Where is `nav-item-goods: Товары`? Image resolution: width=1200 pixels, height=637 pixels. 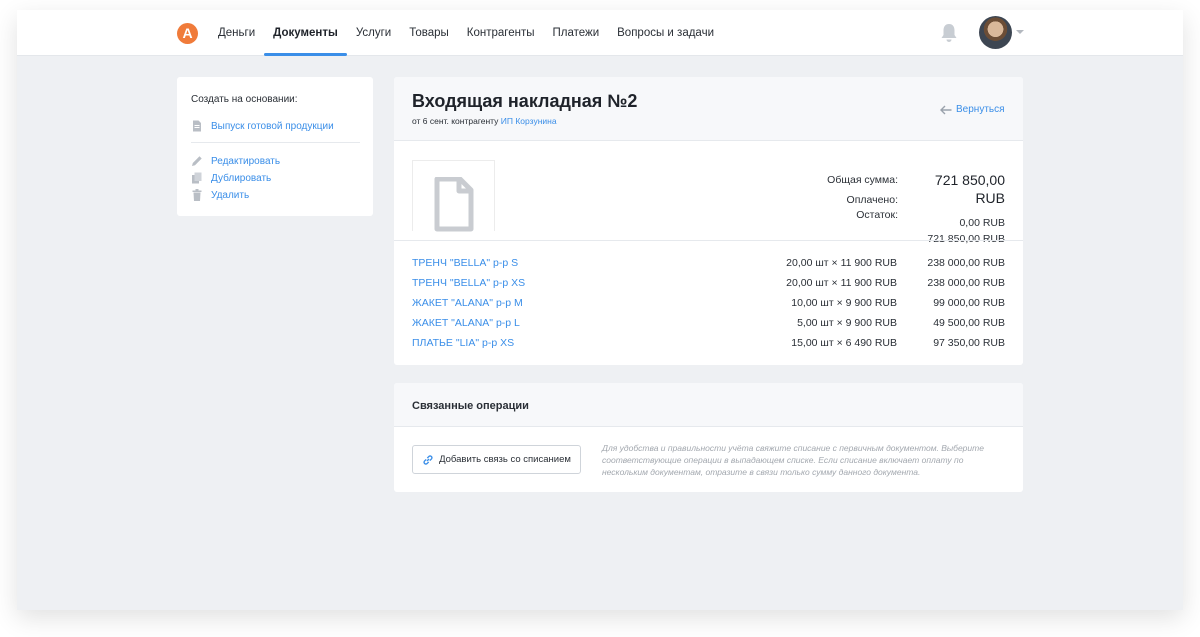 nav-item-goods: Товары is located at coordinates (429, 33).